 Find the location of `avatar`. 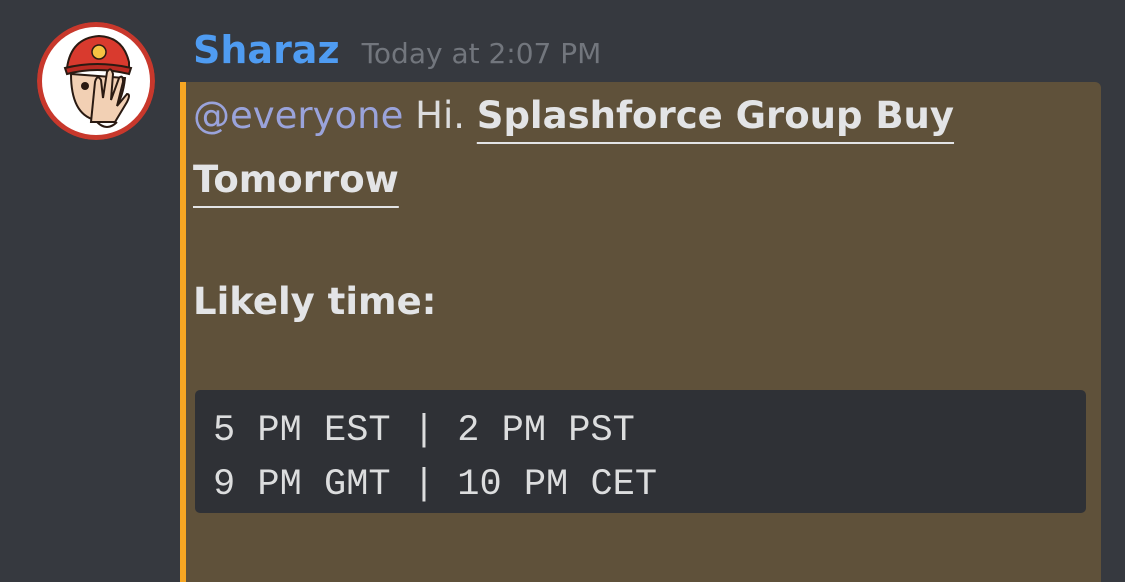

avatar is located at coordinates (96, 81).